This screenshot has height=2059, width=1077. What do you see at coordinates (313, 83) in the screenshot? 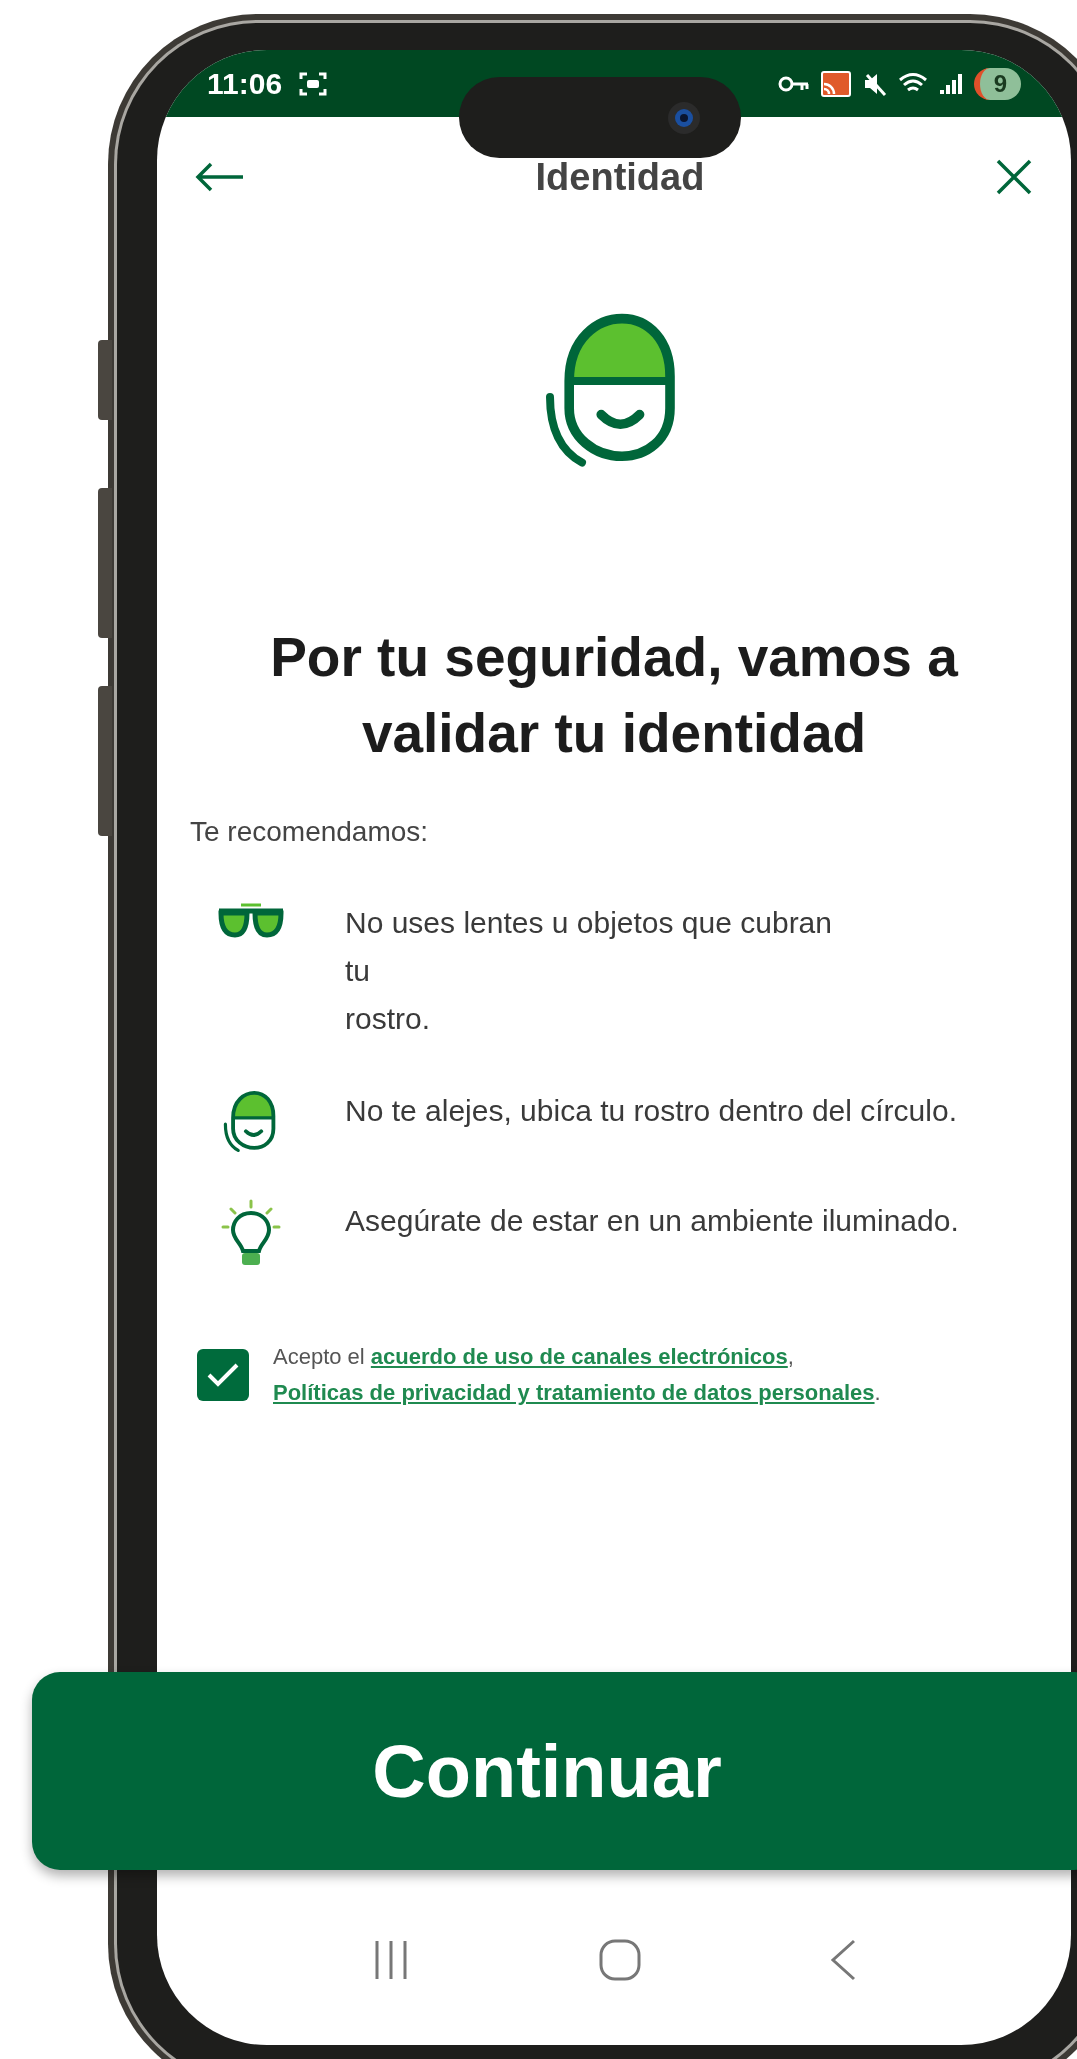
I see `screen-record-icon` at bounding box center [313, 83].